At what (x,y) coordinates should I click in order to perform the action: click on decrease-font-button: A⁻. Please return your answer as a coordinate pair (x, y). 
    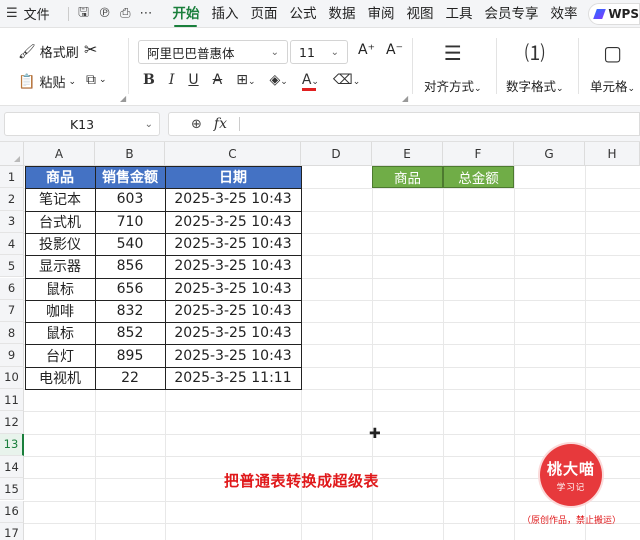
    Looking at the image, I should click on (394, 50).